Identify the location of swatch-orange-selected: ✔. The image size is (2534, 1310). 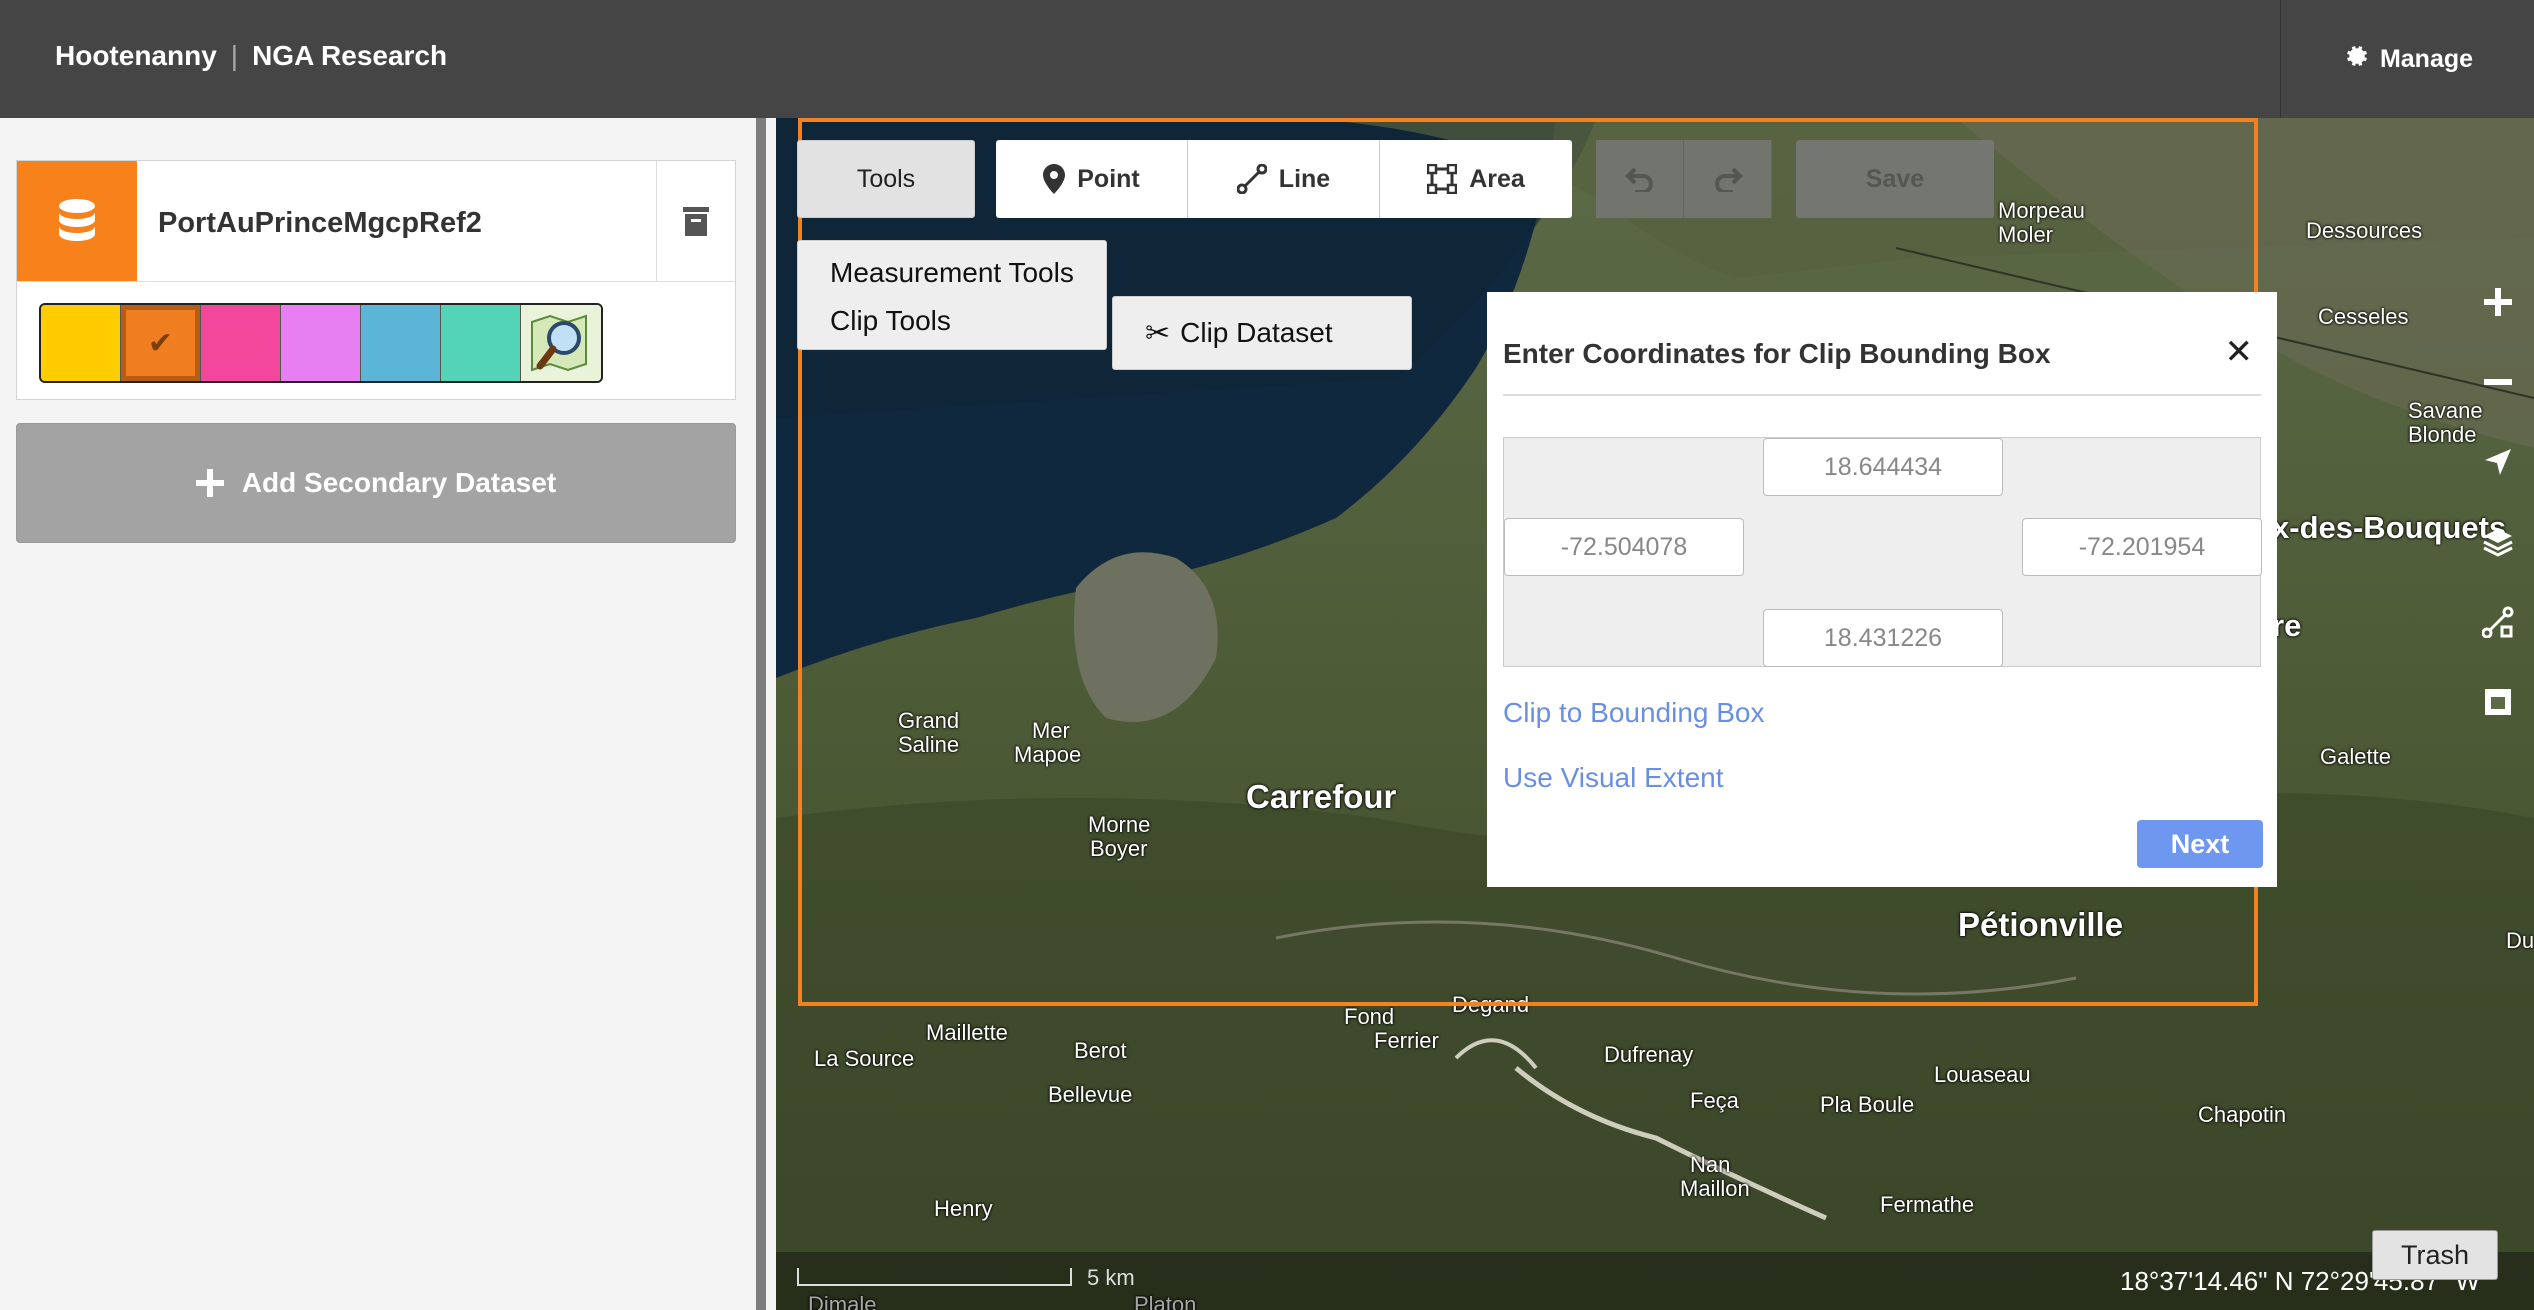
(161, 343).